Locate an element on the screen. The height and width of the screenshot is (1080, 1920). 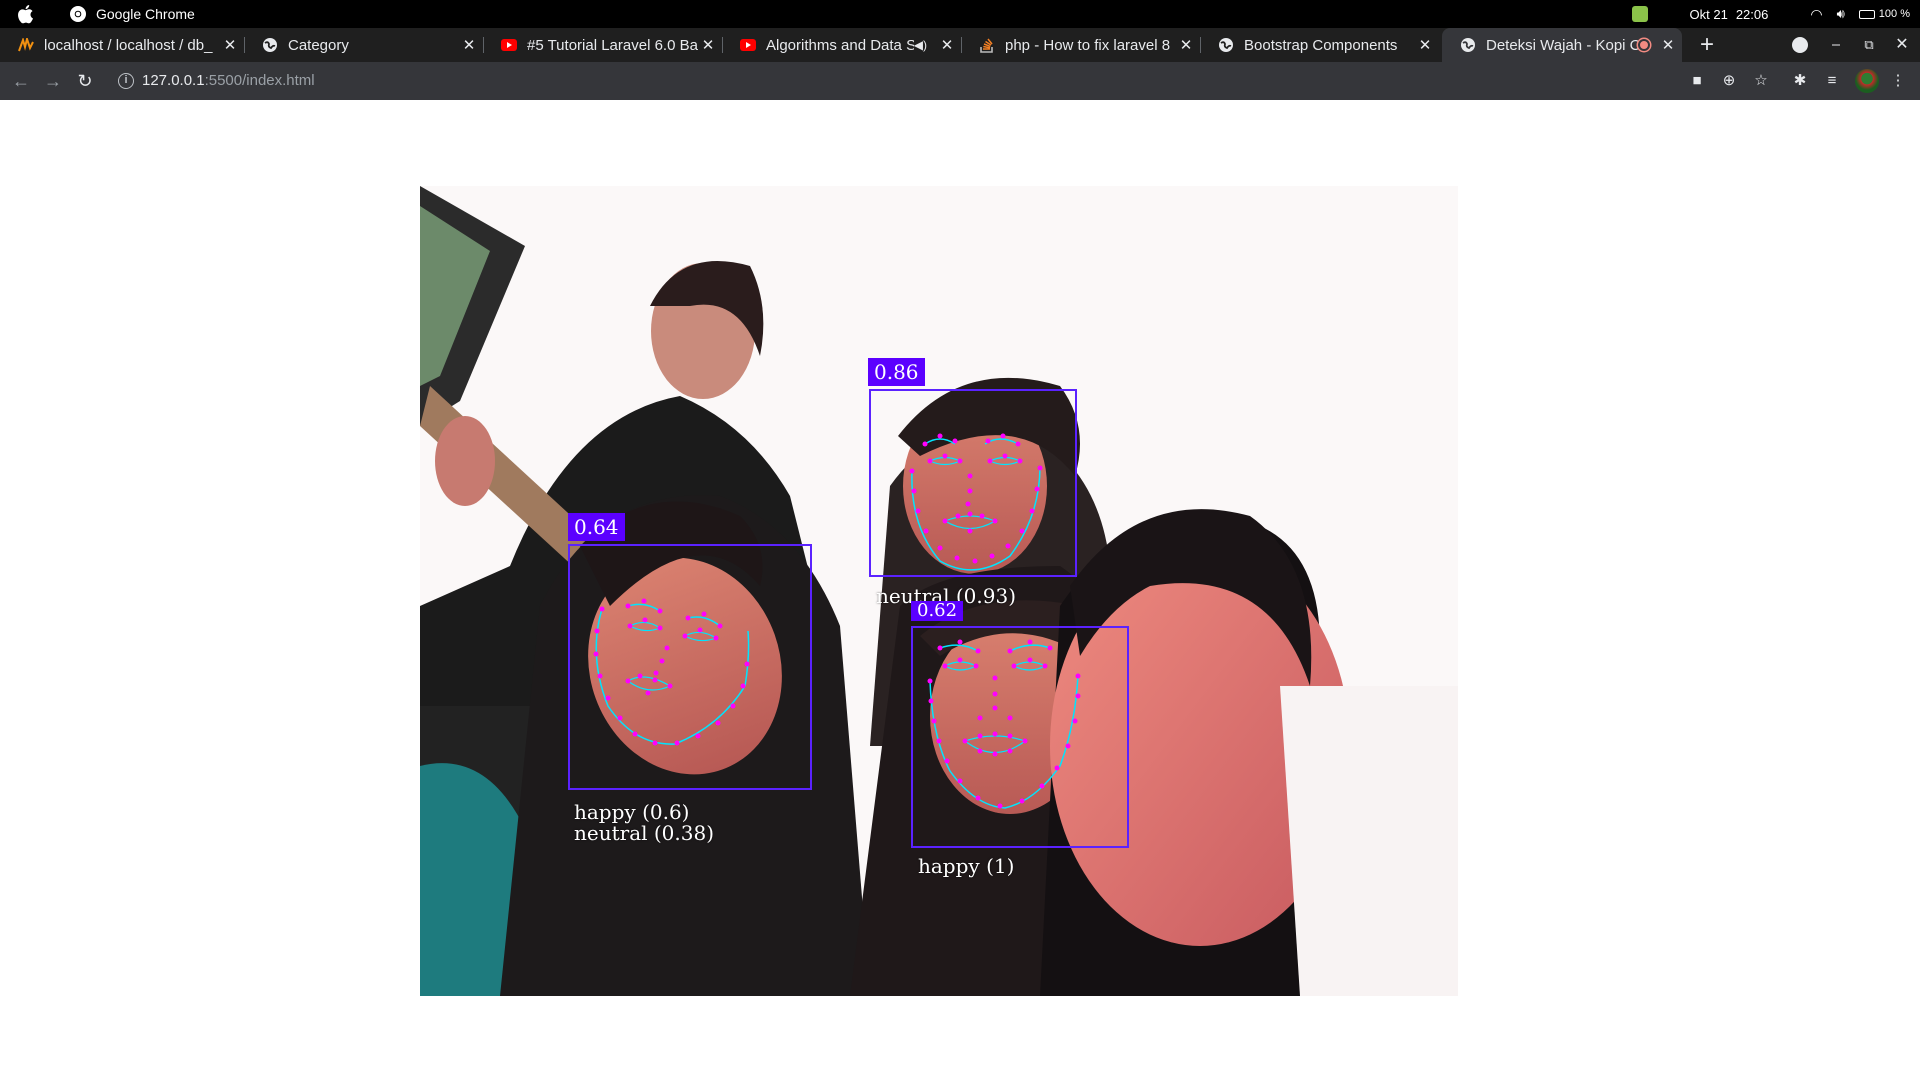
extensions-icon: ✱ is located at coordinates (1800, 81).